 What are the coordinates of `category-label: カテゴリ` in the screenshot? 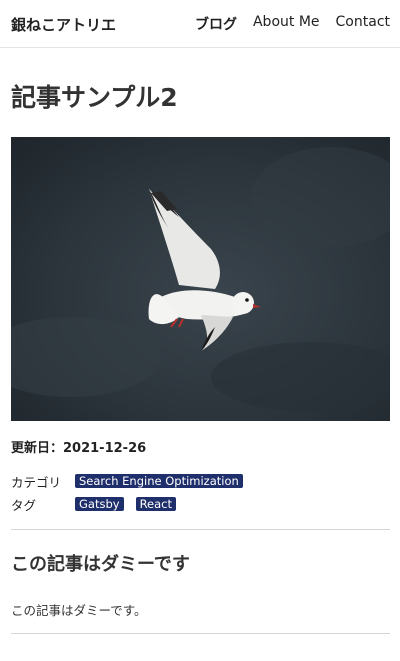 It's located at (36, 482).